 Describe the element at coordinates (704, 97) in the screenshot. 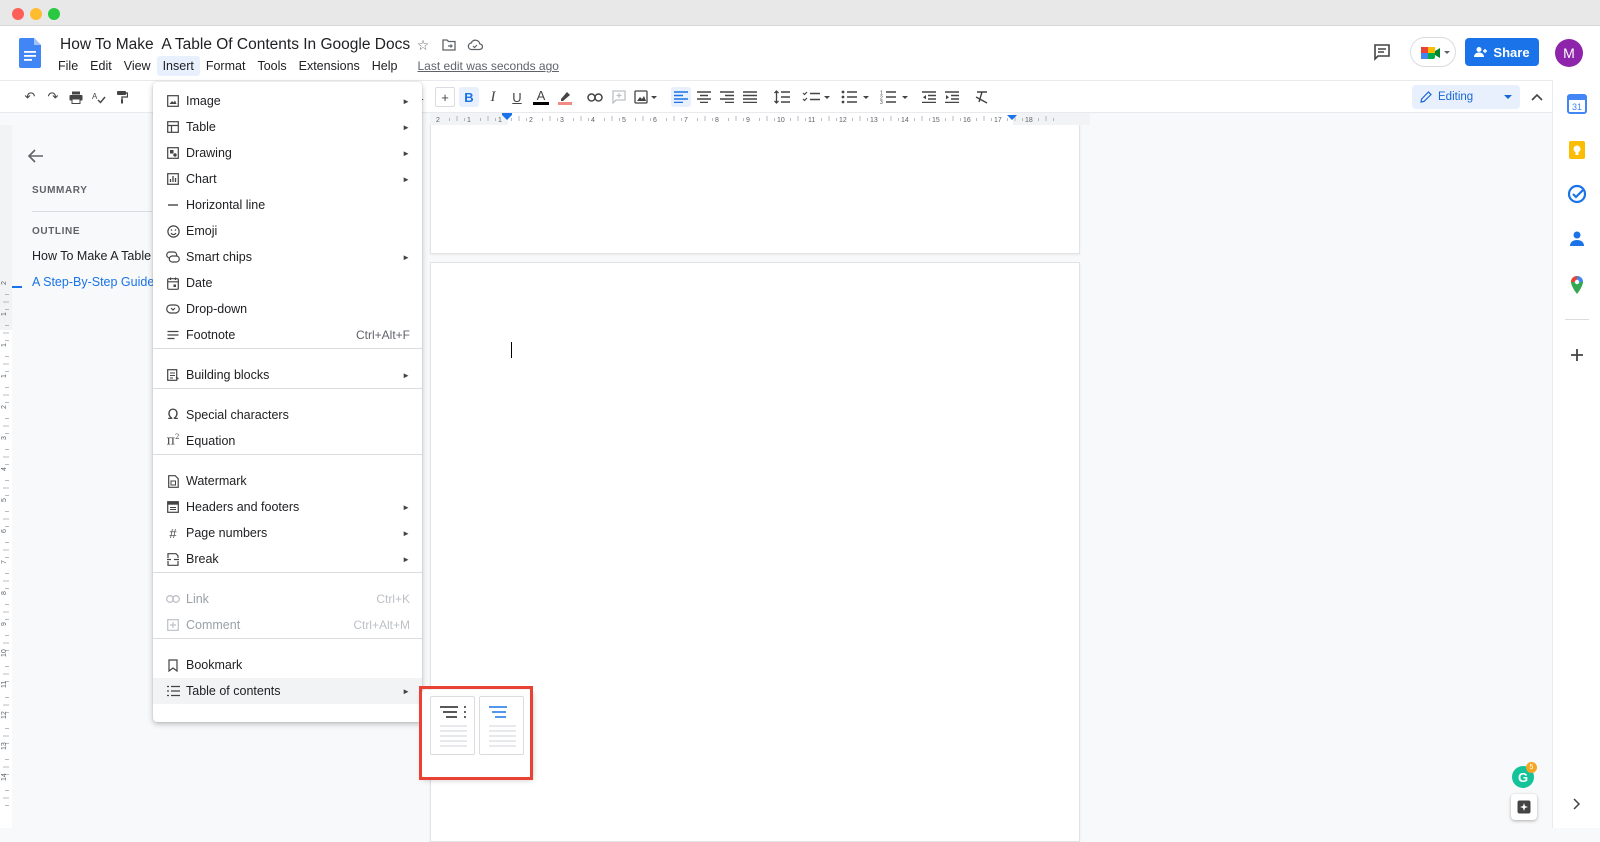

I see `align-center-icon` at that location.